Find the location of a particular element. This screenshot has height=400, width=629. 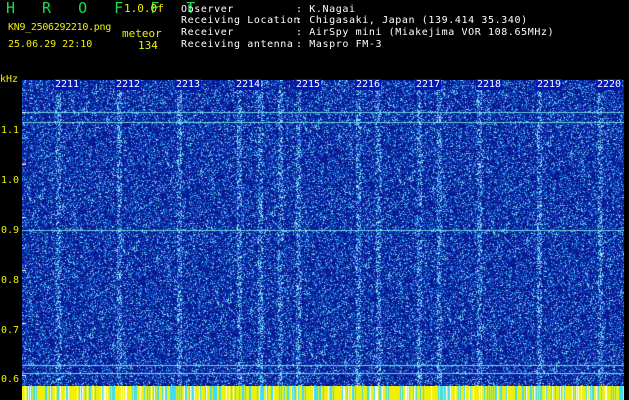

y-tick-label: 0.8 is located at coordinates (10, 280).